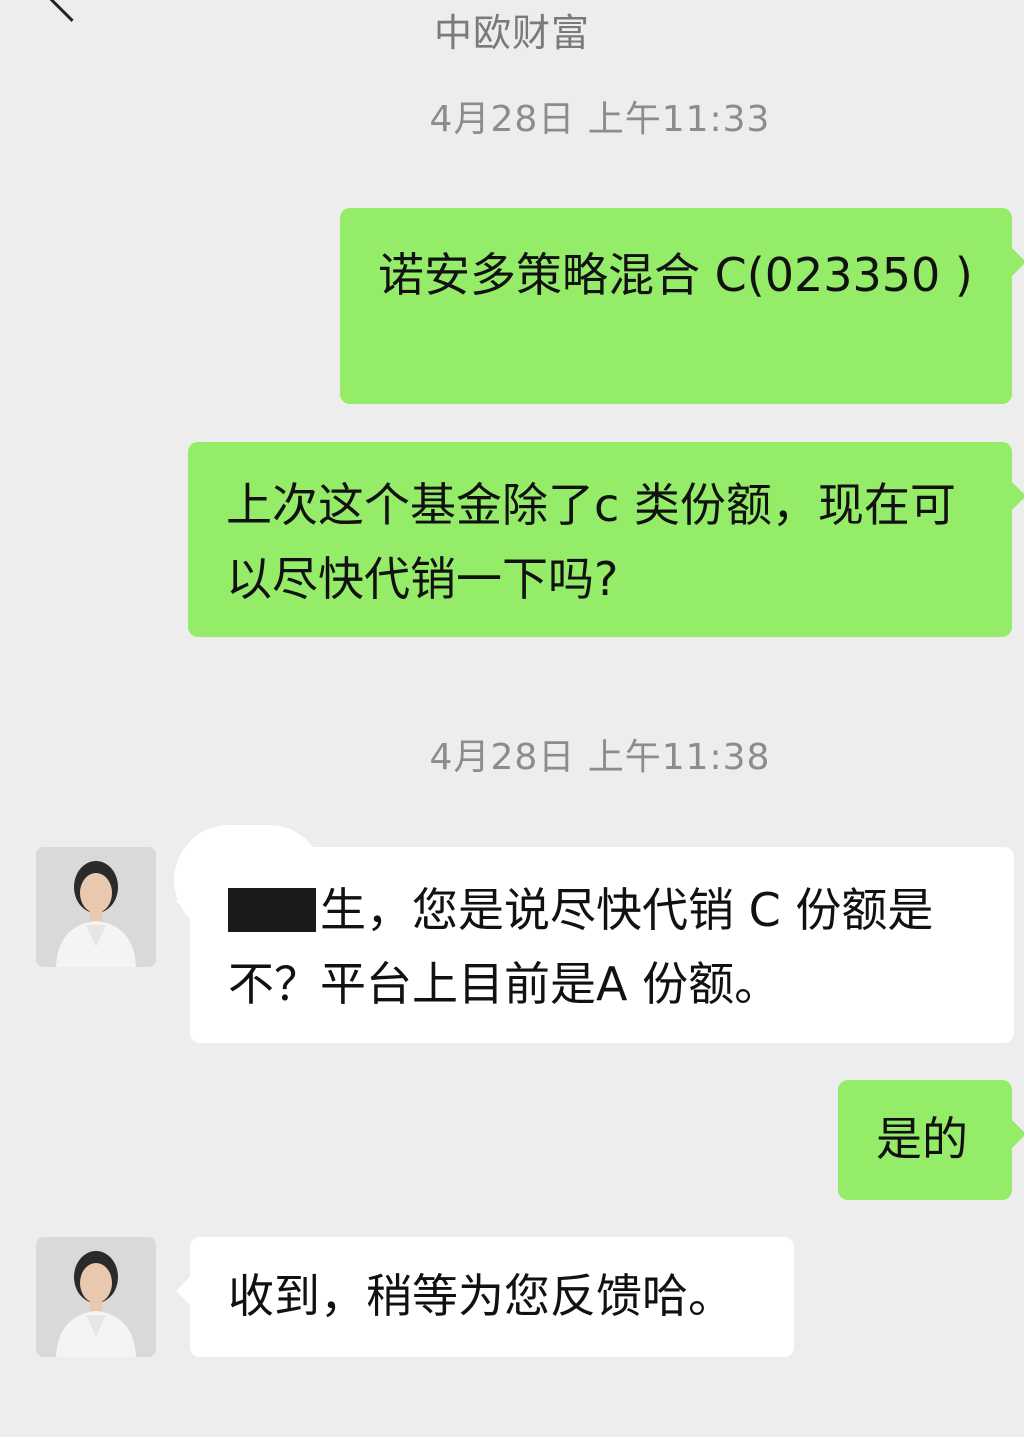 The image size is (1024, 1437). What do you see at coordinates (591, 542) in the screenshot?
I see `message-text: 上次这个基金除了c 类份额，现在可以尽快代销一下吗?` at bounding box center [591, 542].